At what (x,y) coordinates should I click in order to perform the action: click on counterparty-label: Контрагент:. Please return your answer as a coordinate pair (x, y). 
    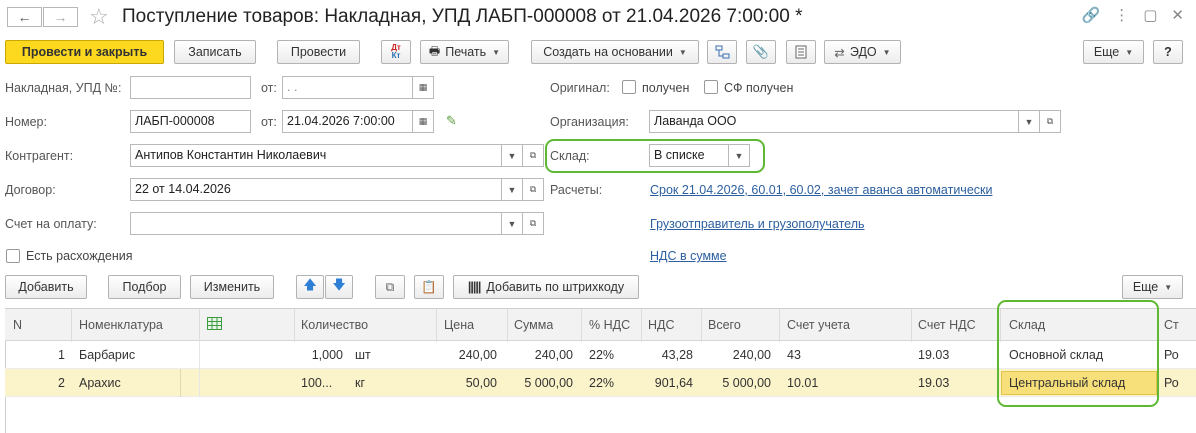
    Looking at the image, I should click on (39, 156).